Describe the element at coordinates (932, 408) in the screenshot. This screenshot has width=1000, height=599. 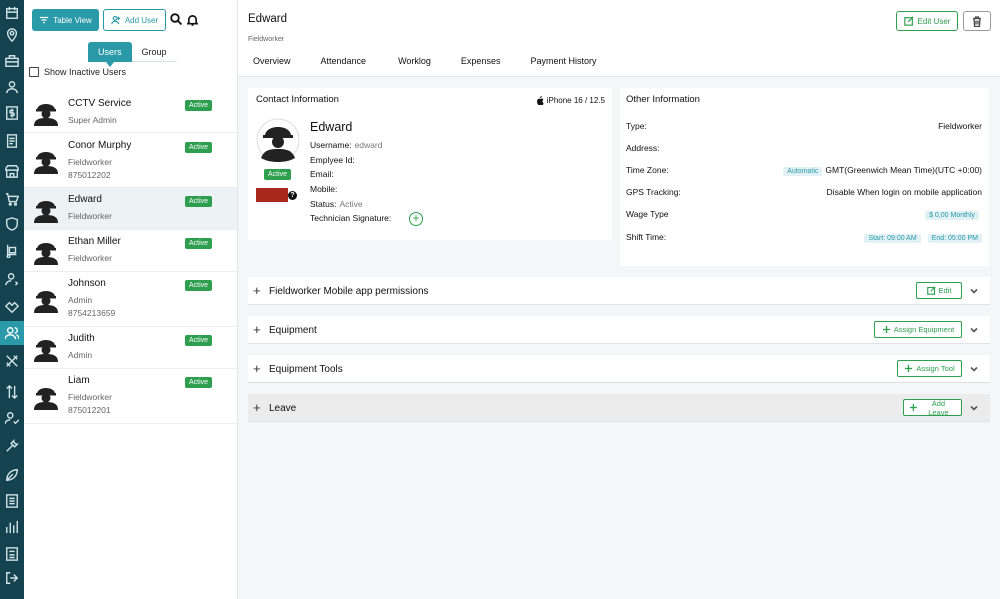
I see `add-leave-button: Add Leave` at that location.